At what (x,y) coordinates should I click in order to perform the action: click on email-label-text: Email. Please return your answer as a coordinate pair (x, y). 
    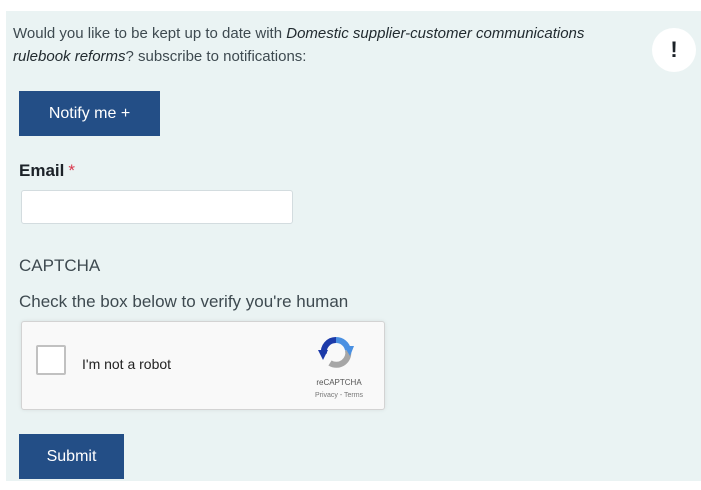
    Looking at the image, I should click on (42, 170).